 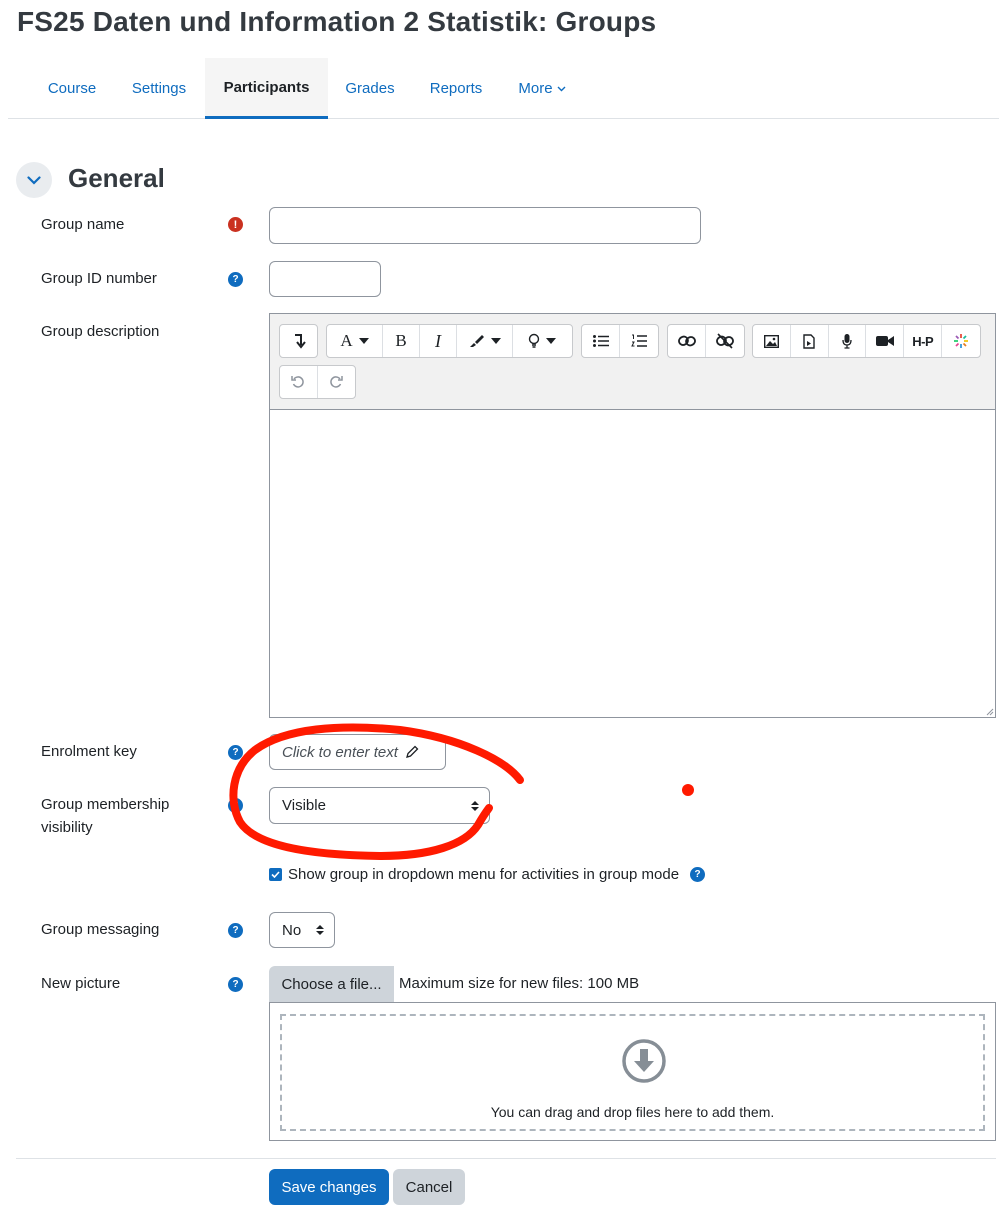 I want to click on download-arrow-icon, so click(x=644, y=1061).